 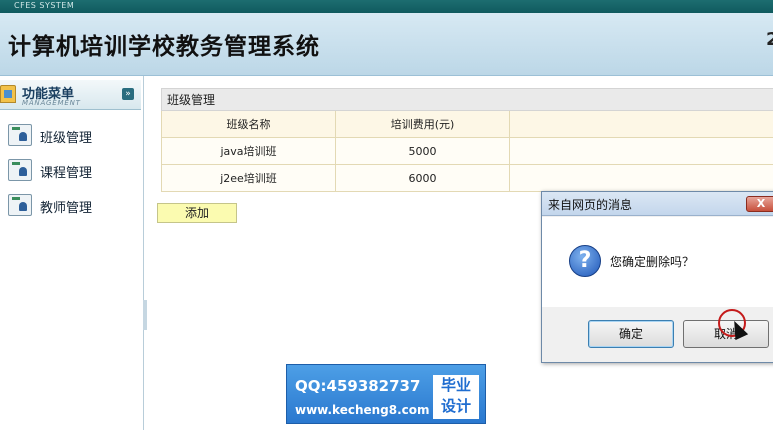 I want to click on table-row: java培训班 5000, so click(x=467, y=151).